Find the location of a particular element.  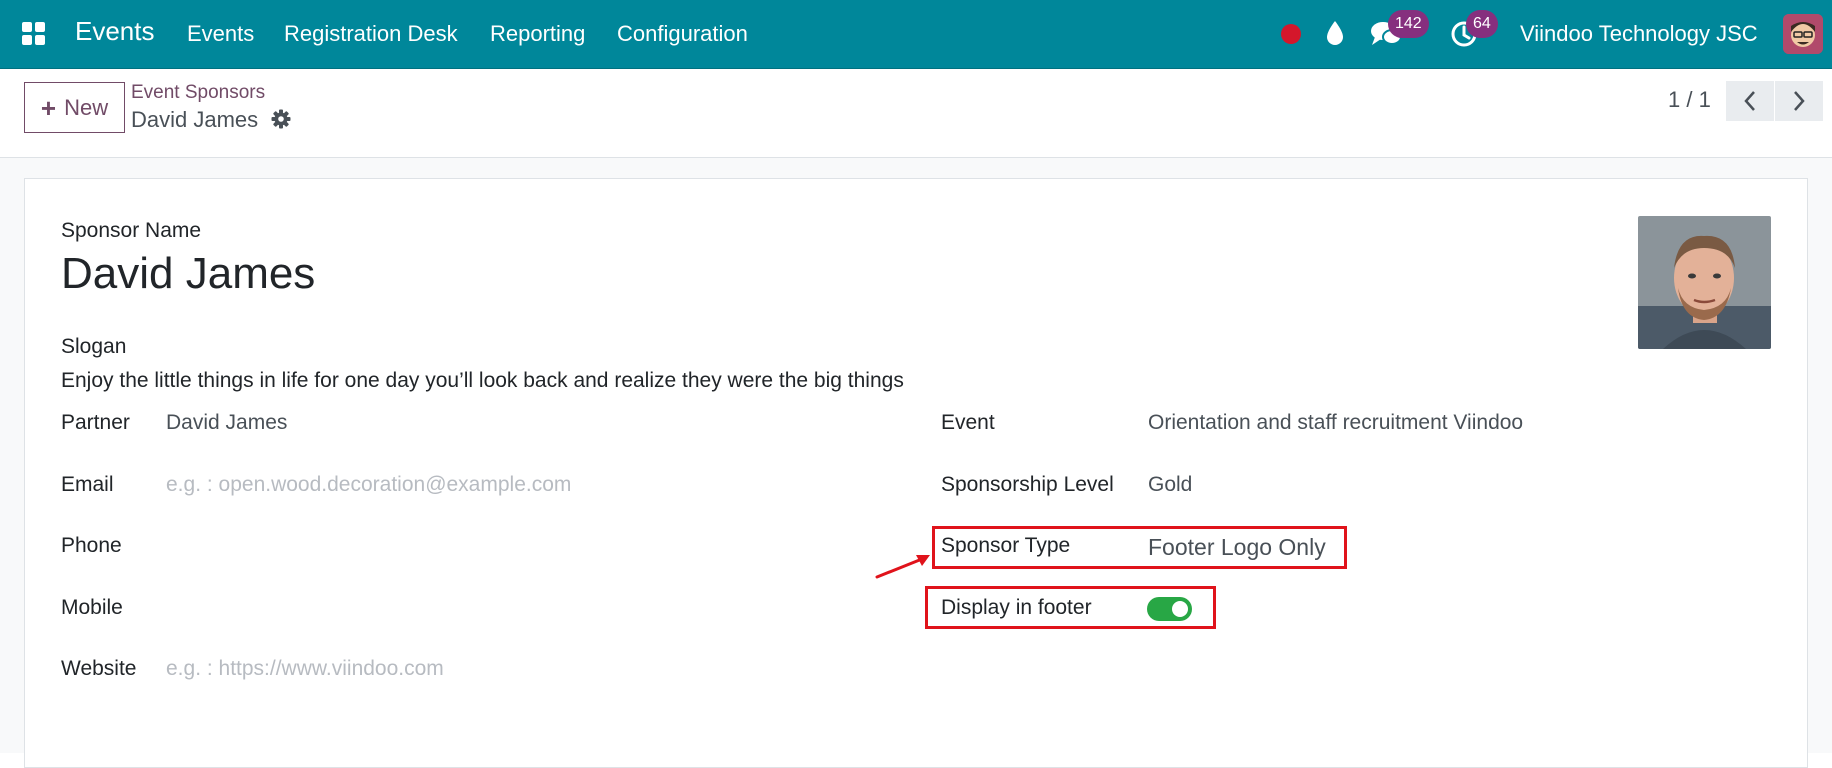

chevron-right-icon is located at coordinates (1799, 101).